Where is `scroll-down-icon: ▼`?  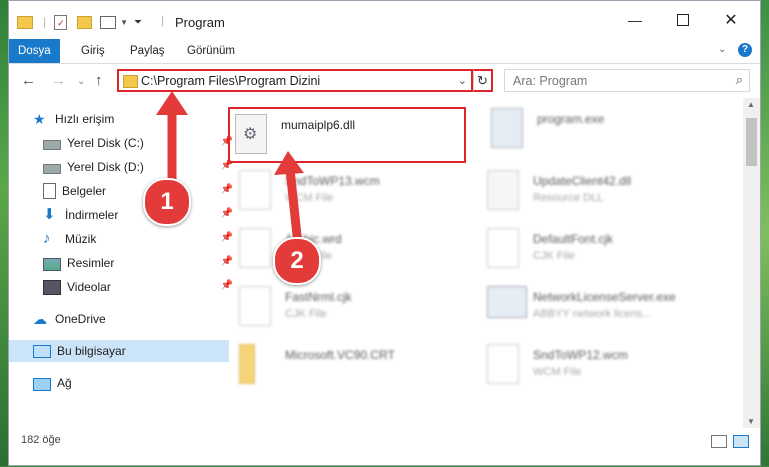
scroll-down-icon: ▼ is located at coordinates (751, 421).